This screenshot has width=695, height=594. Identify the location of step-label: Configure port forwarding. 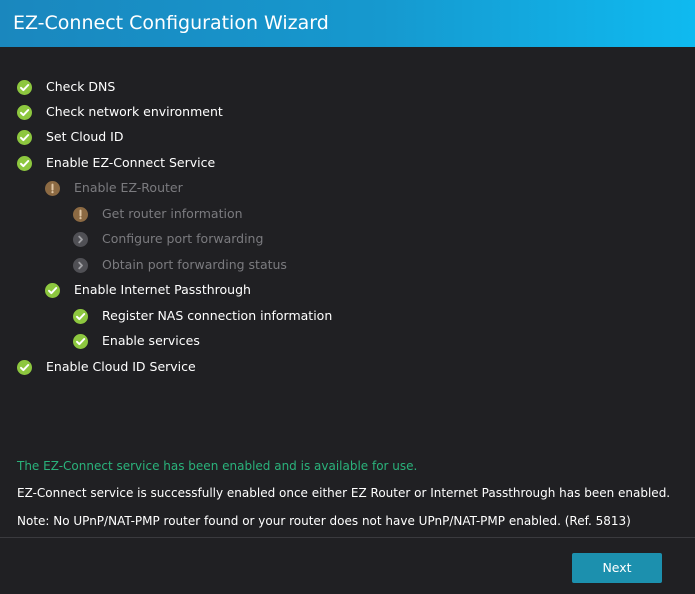
(183, 238).